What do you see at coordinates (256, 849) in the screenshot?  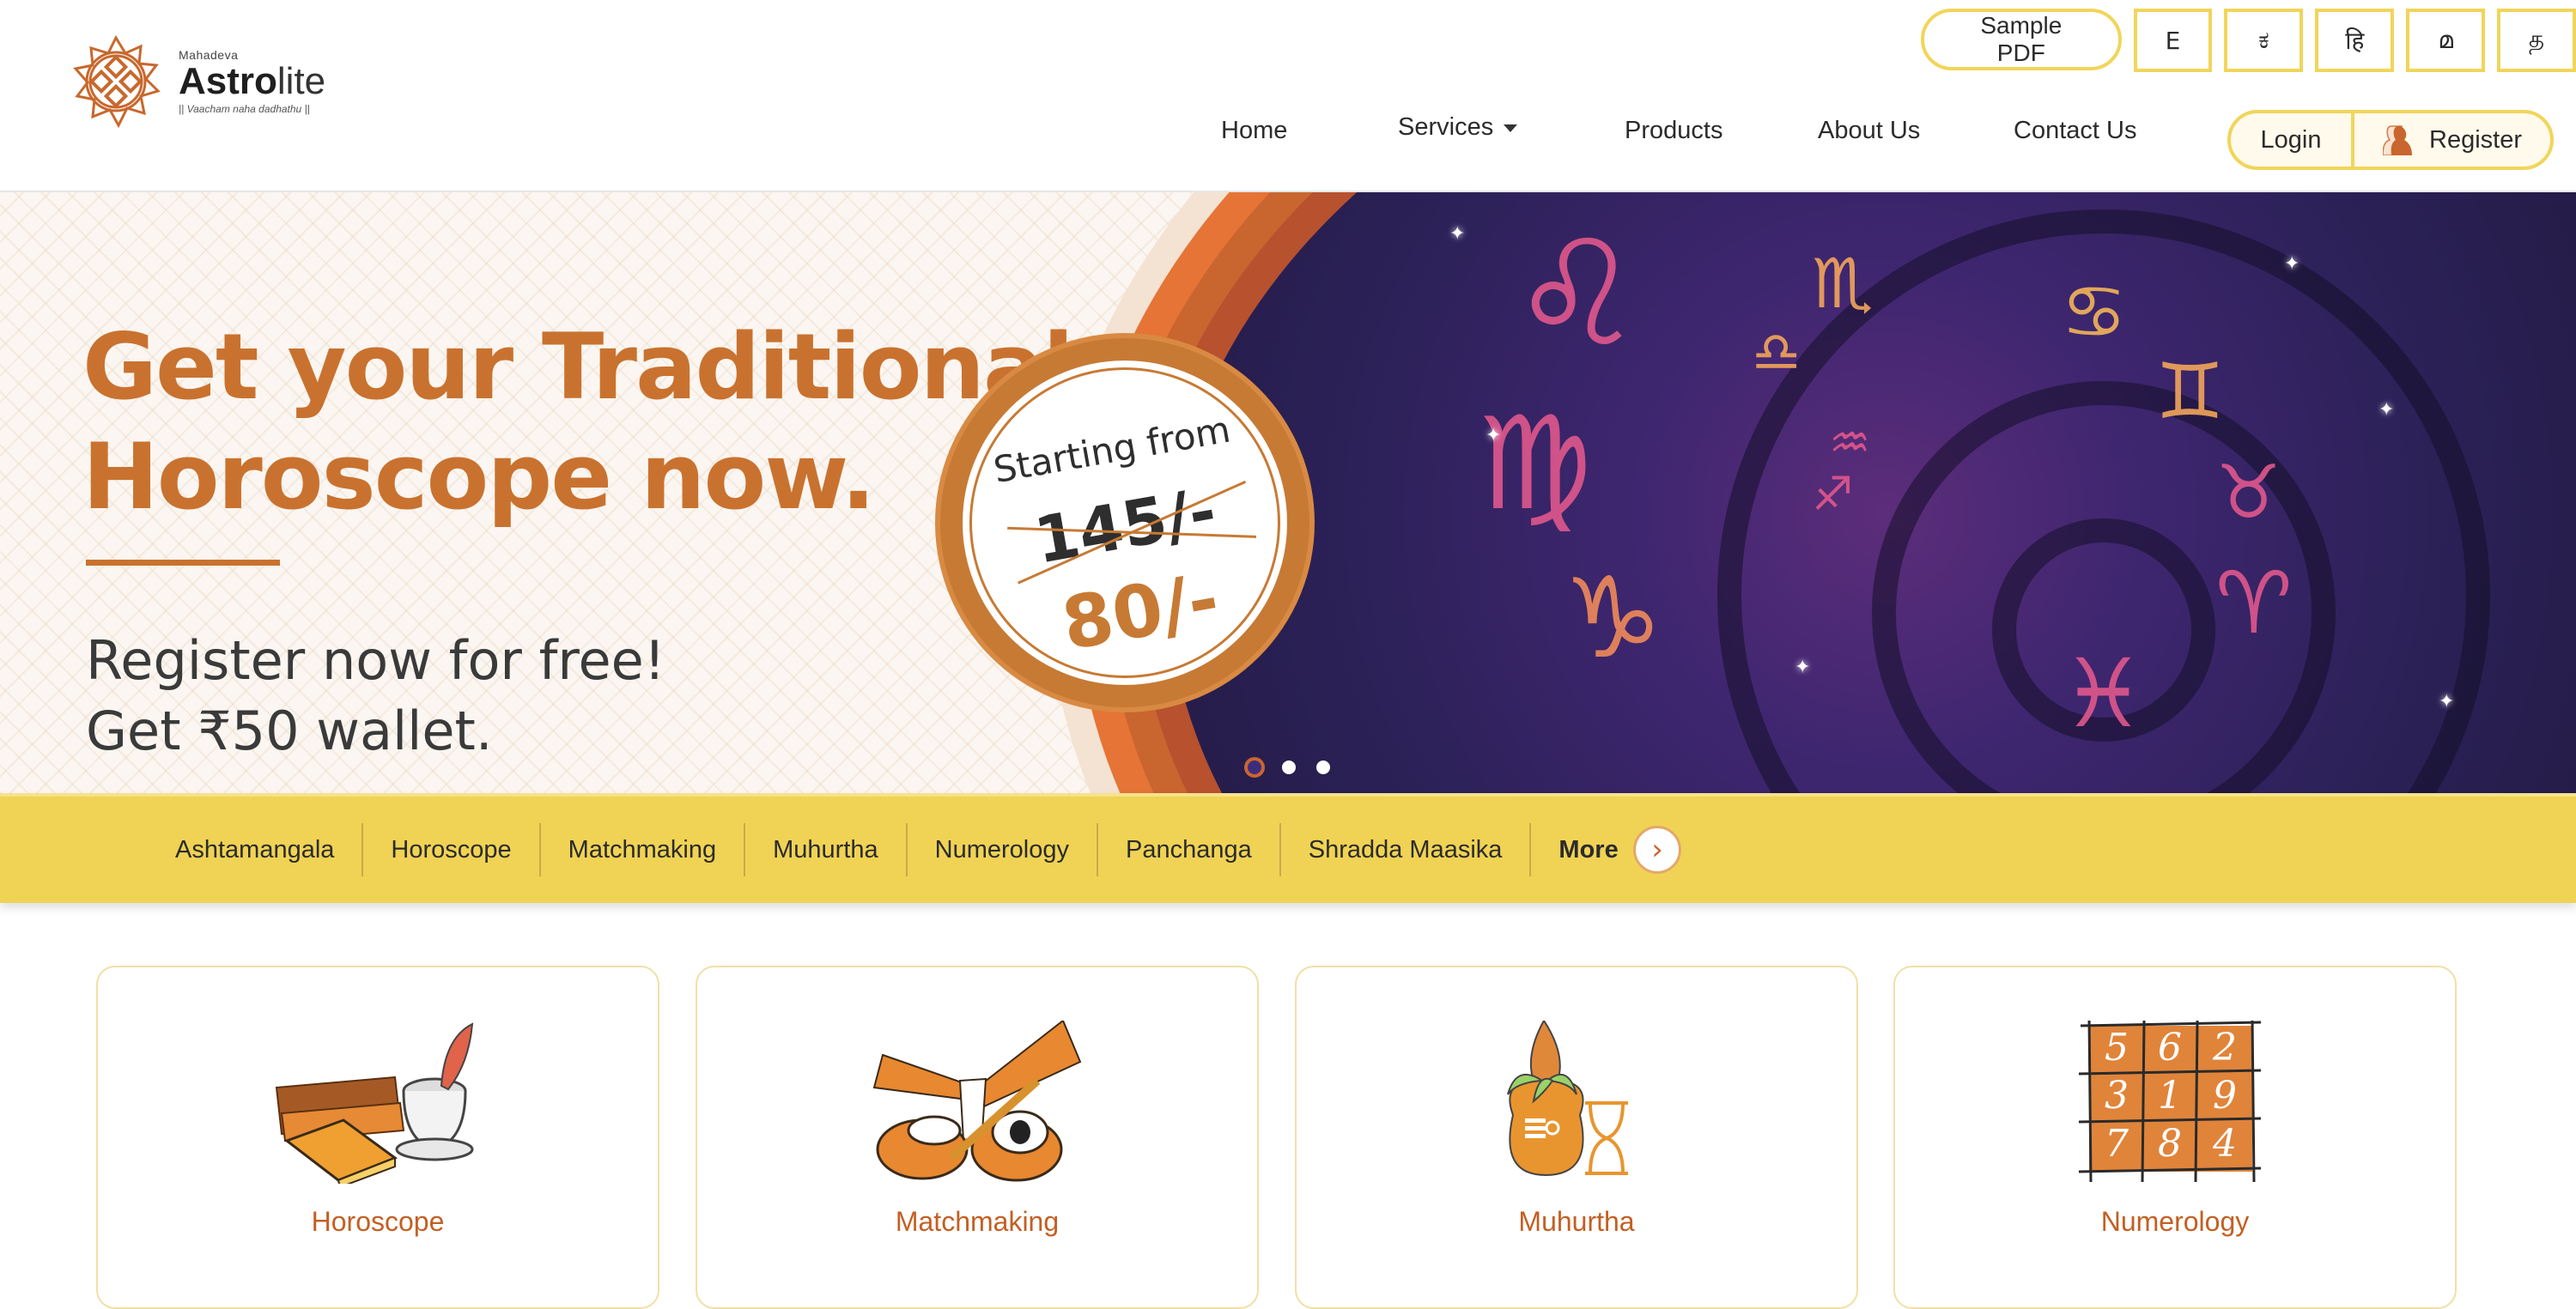 I see `service-tab-ashtamangala: Ashtamangala` at bounding box center [256, 849].